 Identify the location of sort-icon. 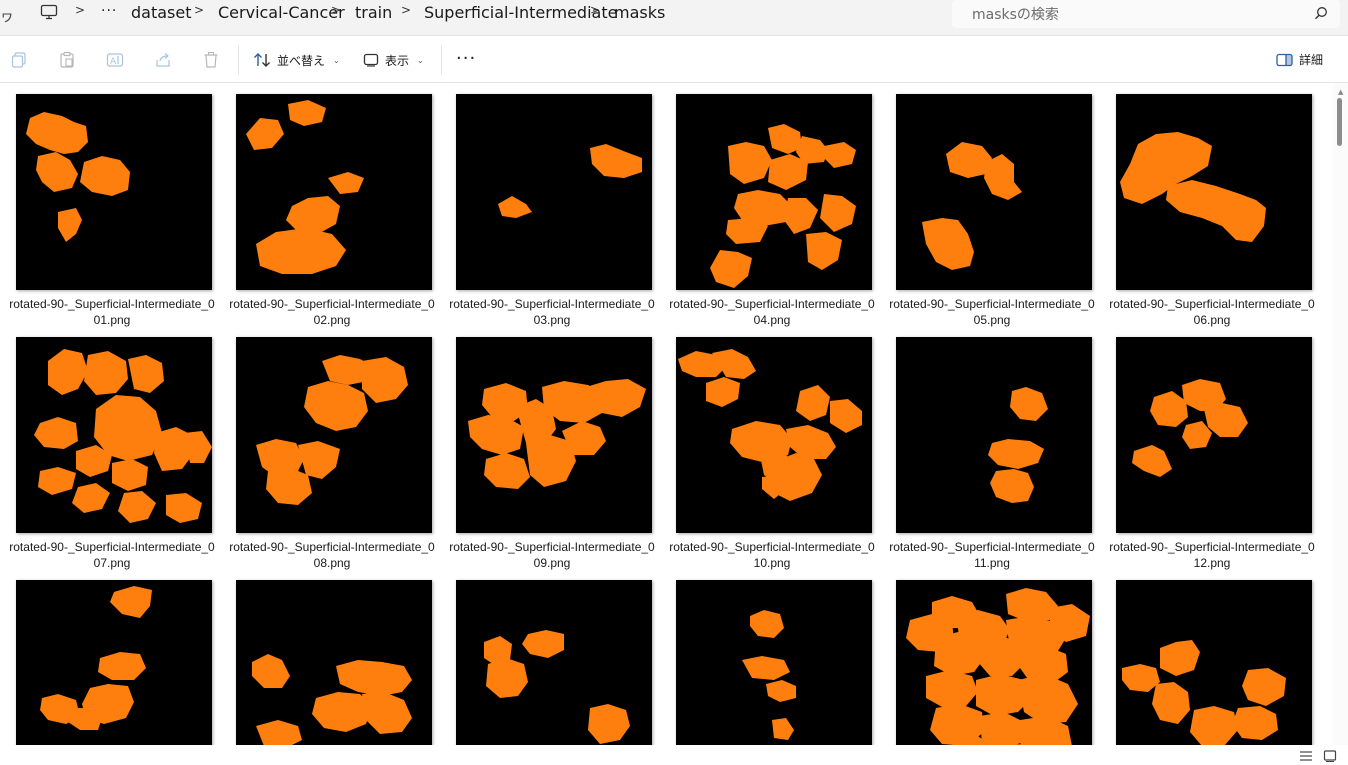
(262, 60).